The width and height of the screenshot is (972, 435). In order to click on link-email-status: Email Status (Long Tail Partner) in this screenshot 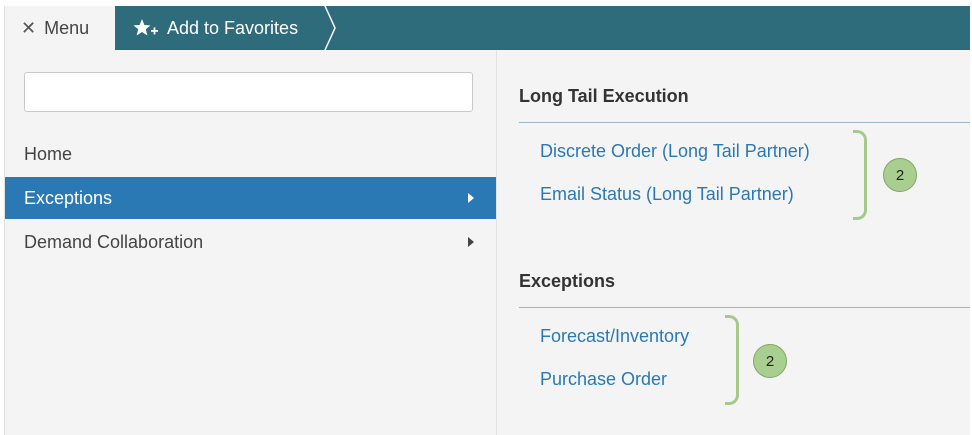, I will do `click(667, 194)`.